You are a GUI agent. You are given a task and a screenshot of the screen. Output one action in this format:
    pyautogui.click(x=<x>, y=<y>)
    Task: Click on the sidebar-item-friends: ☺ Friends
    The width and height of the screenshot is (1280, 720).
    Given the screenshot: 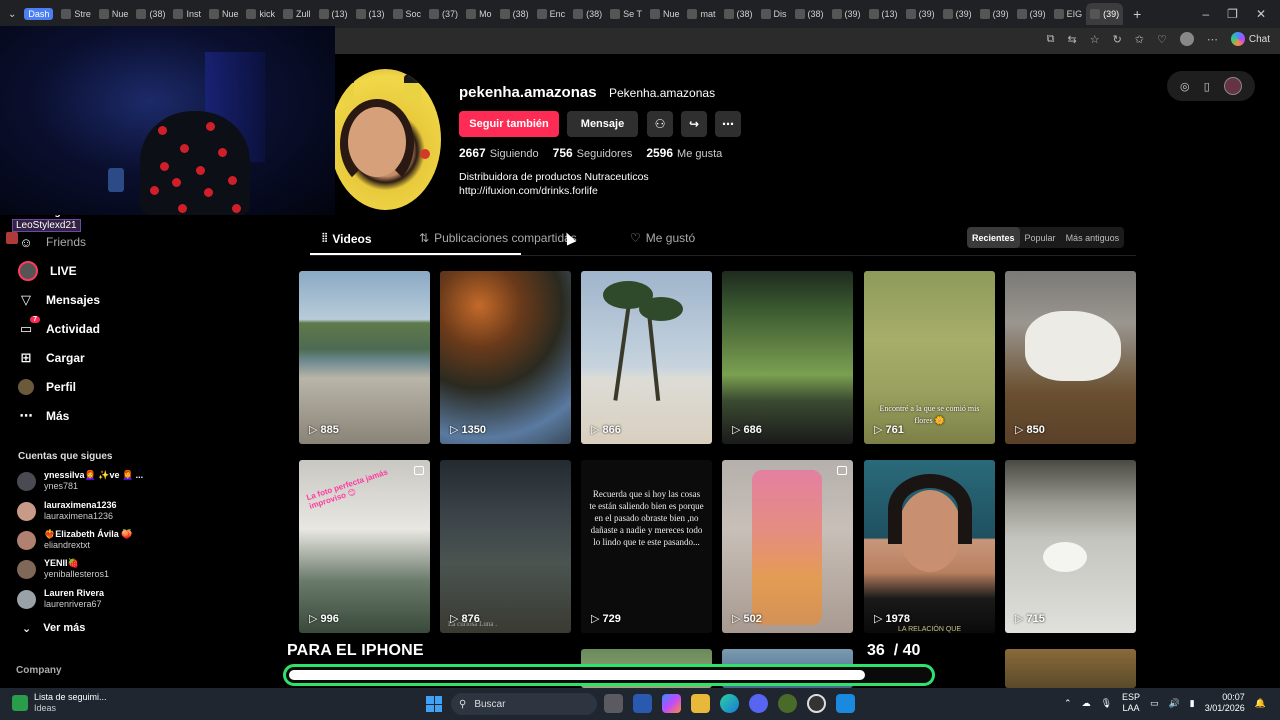 What is the action you would take?
    pyautogui.click(x=52, y=242)
    